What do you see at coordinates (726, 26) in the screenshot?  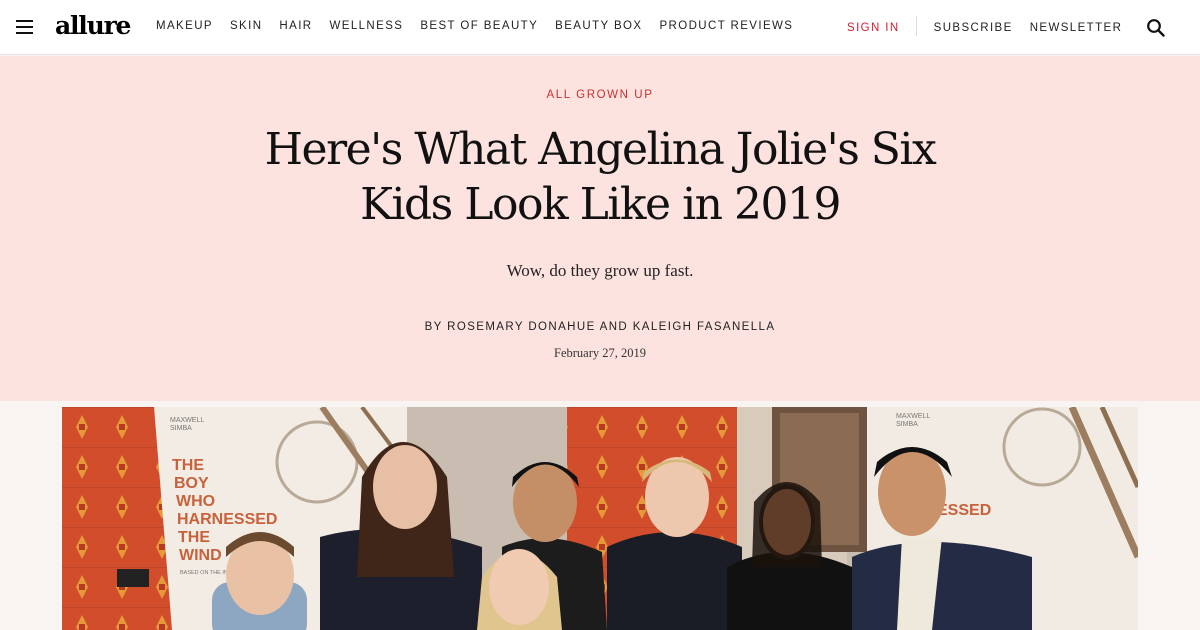 I see `nav-item-product-reviews: PRODUCT REVIEWS` at bounding box center [726, 26].